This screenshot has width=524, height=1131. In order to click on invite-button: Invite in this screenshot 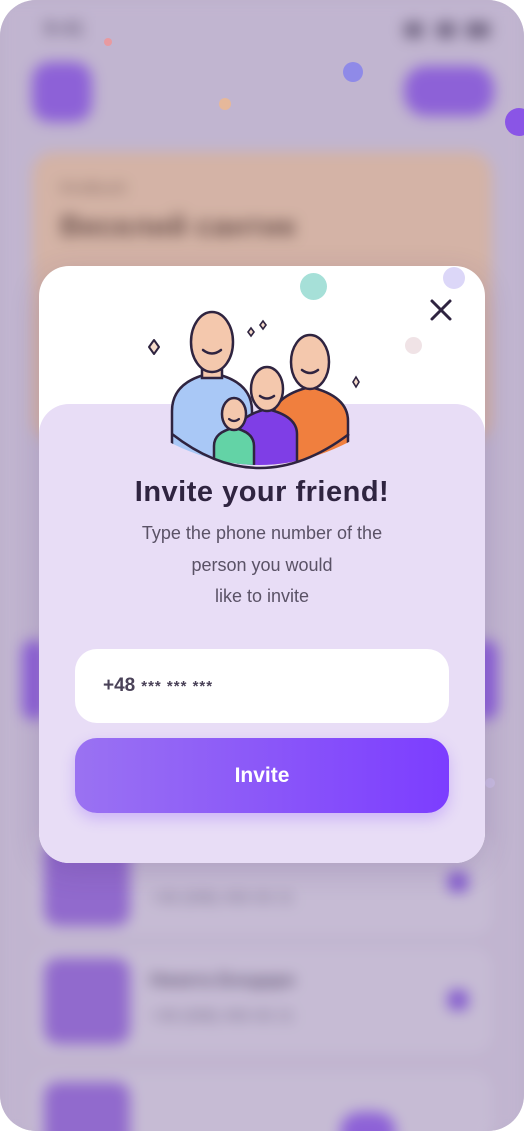, I will do `click(262, 775)`.